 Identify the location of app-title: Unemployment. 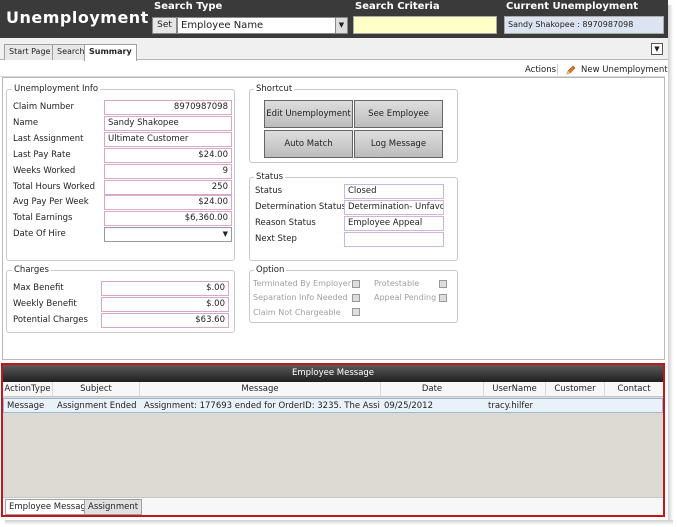
(77, 17).